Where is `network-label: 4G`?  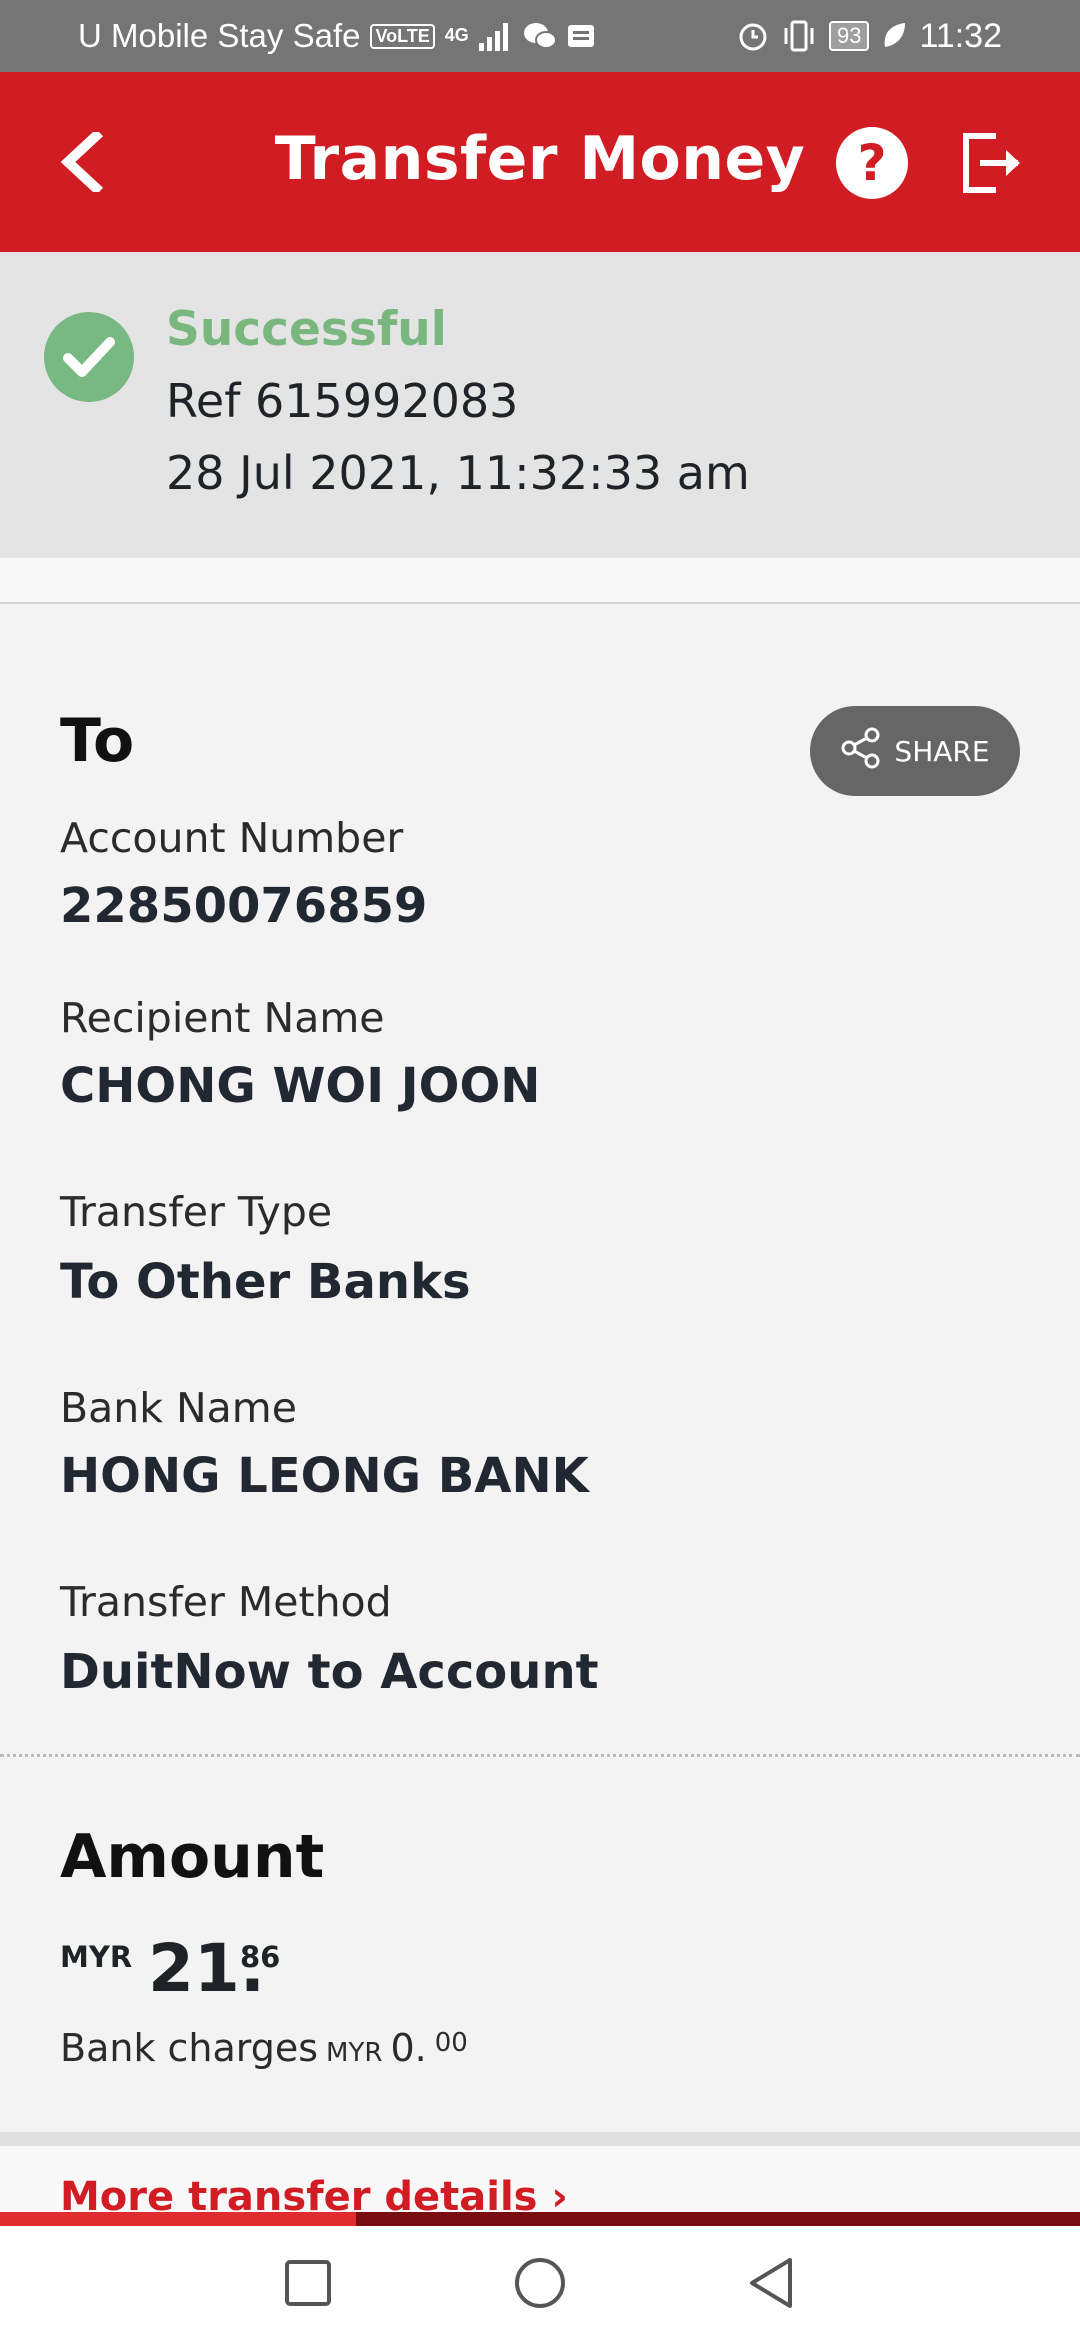 network-label: 4G is located at coordinates (456, 35).